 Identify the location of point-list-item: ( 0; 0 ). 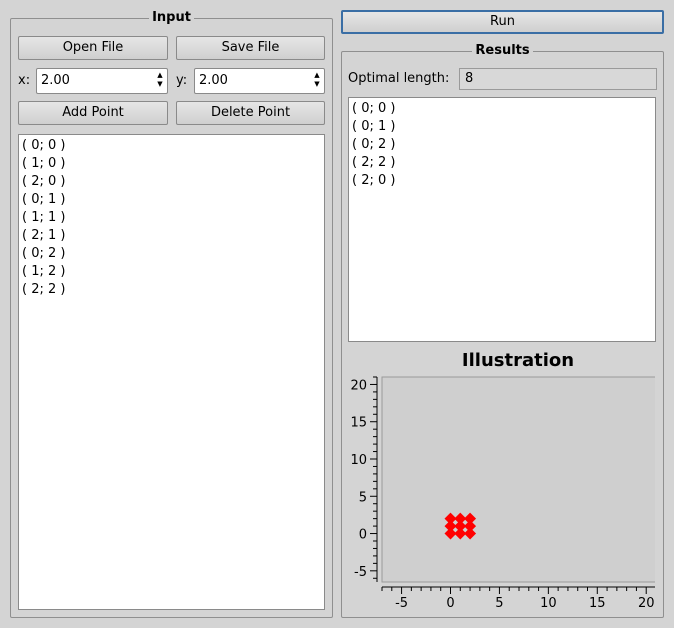
(171, 146).